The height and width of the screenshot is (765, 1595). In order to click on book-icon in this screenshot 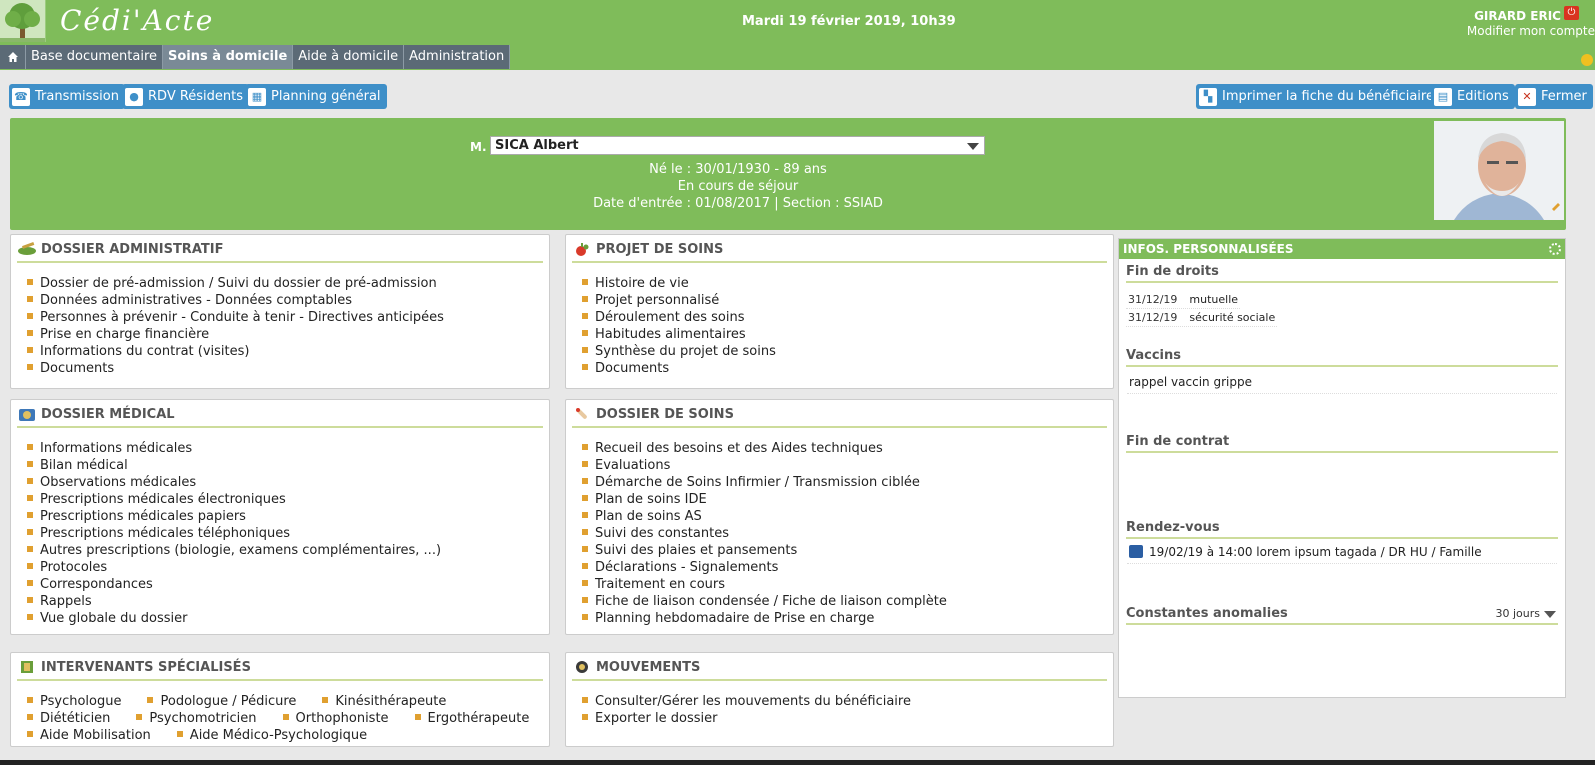, I will do `click(27, 667)`.